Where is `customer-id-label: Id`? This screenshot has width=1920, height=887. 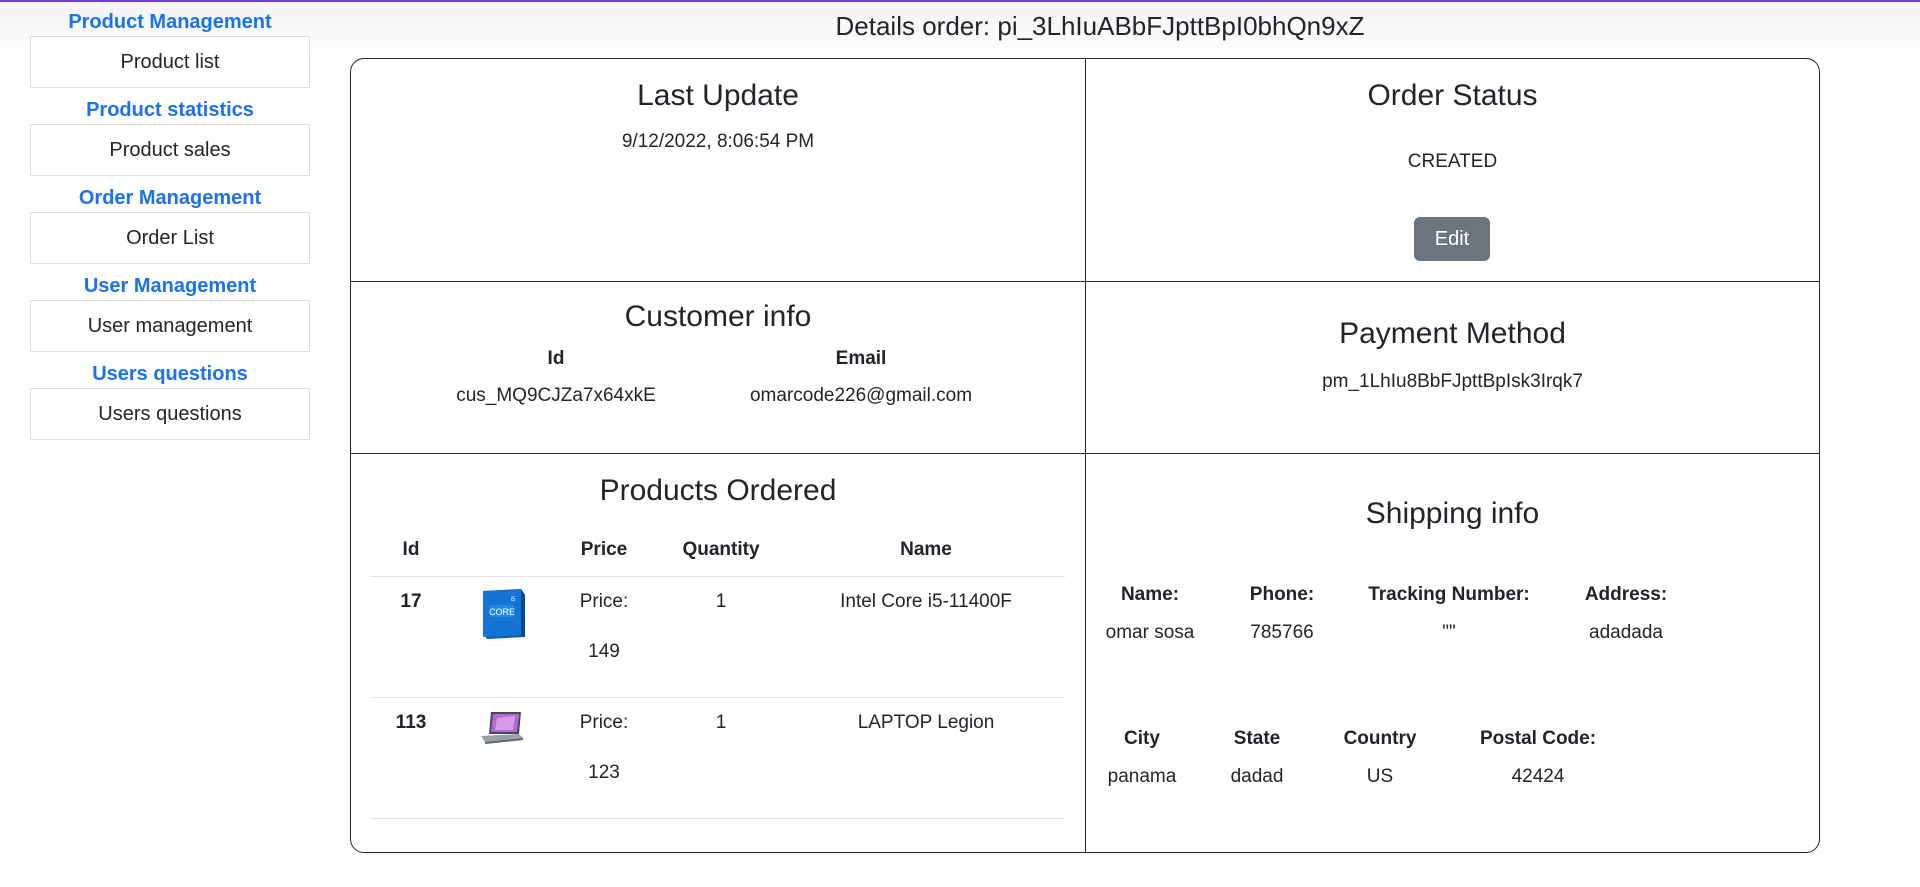
customer-id-label: Id is located at coordinates (556, 358).